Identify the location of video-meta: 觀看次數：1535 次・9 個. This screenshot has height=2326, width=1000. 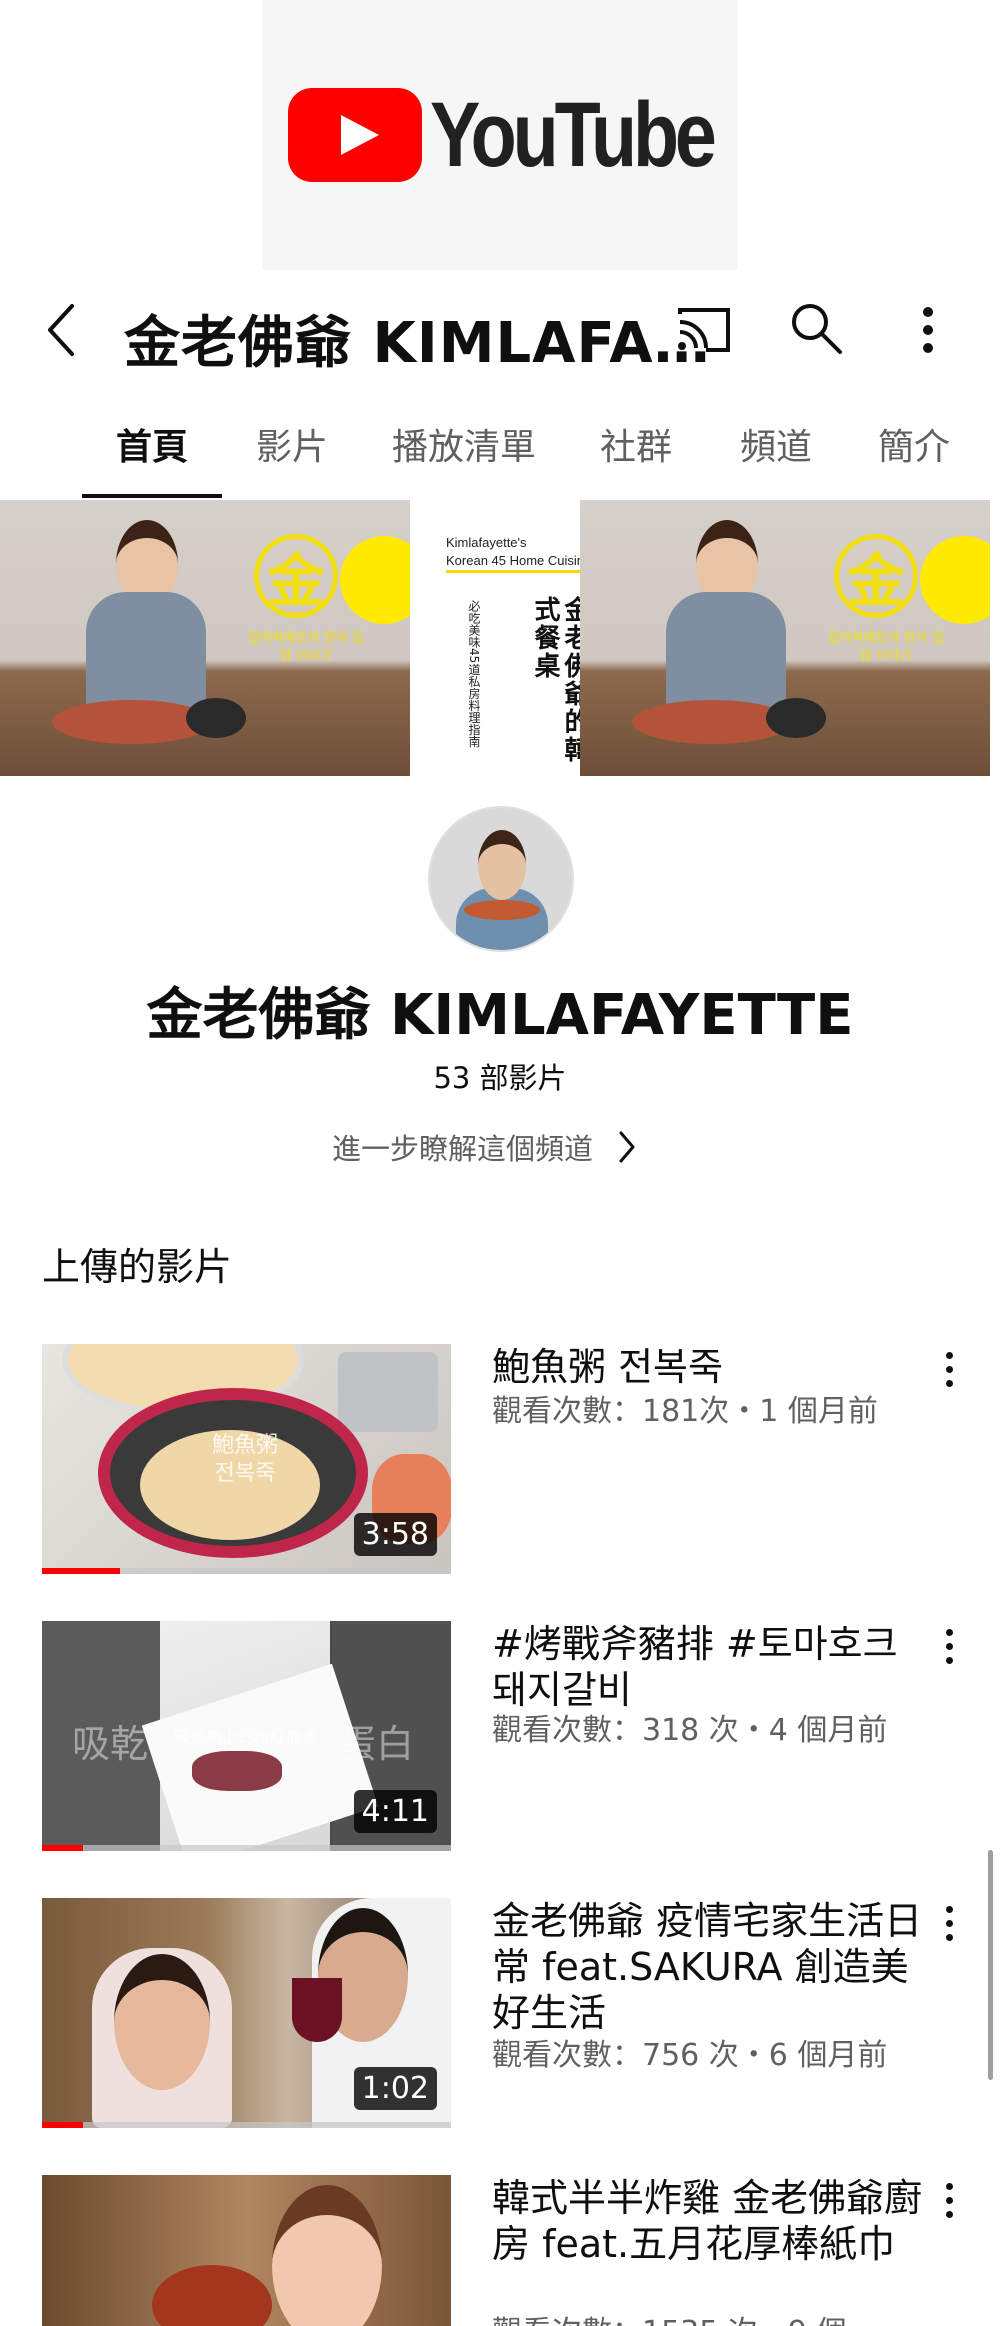
(717, 2316).